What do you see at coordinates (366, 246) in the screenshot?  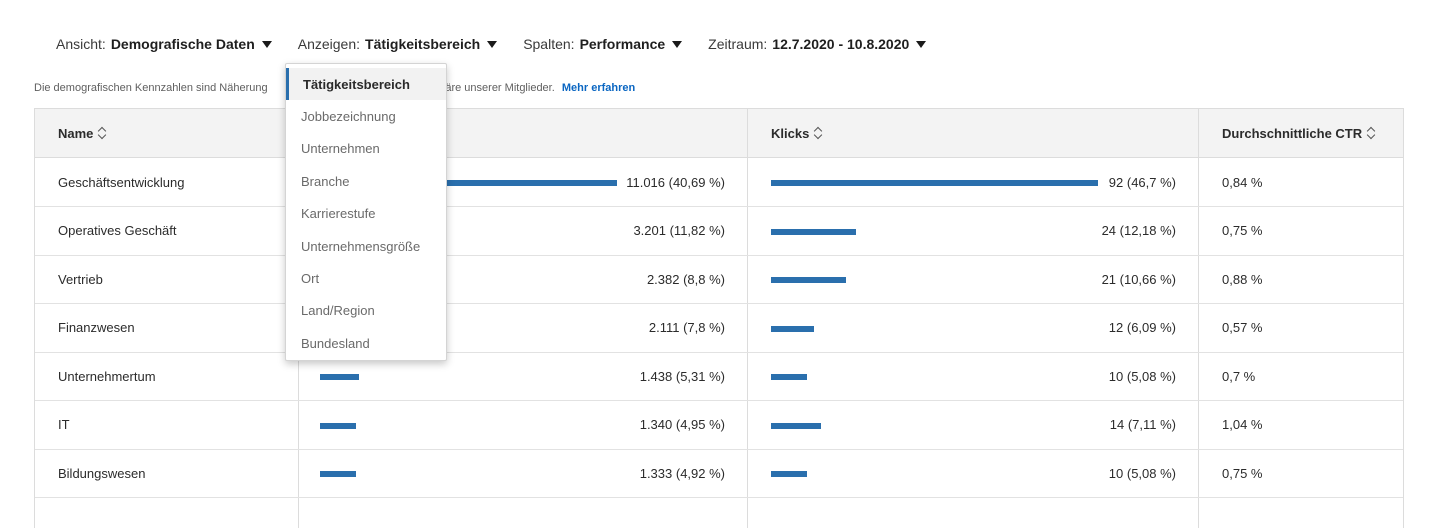 I see `dropdown-option: Unternehmensgröße` at bounding box center [366, 246].